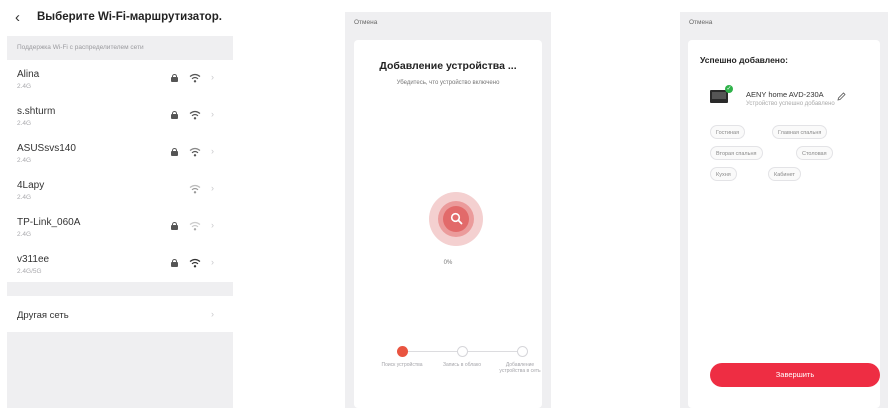 The image size is (896, 408). Describe the element at coordinates (33, 259) in the screenshot. I see `network-name: v311ee` at that location.